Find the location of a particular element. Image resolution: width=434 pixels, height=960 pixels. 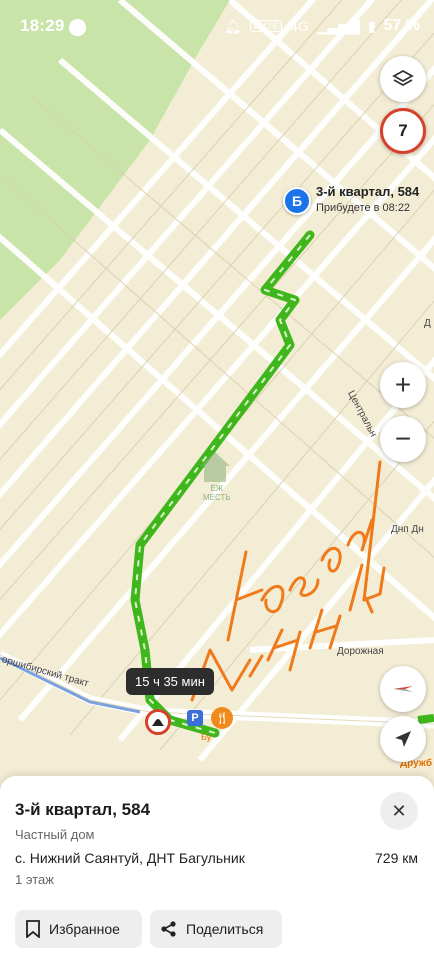

minus-icon: − is located at coordinates (403, 438).